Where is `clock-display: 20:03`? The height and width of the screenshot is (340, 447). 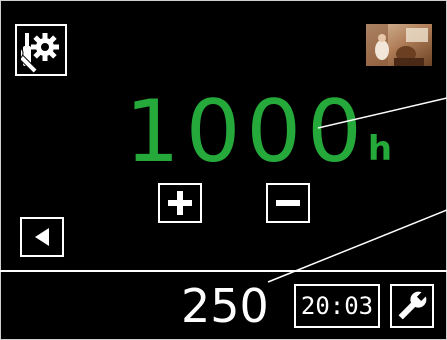 clock-display: 20:03 is located at coordinates (337, 306).